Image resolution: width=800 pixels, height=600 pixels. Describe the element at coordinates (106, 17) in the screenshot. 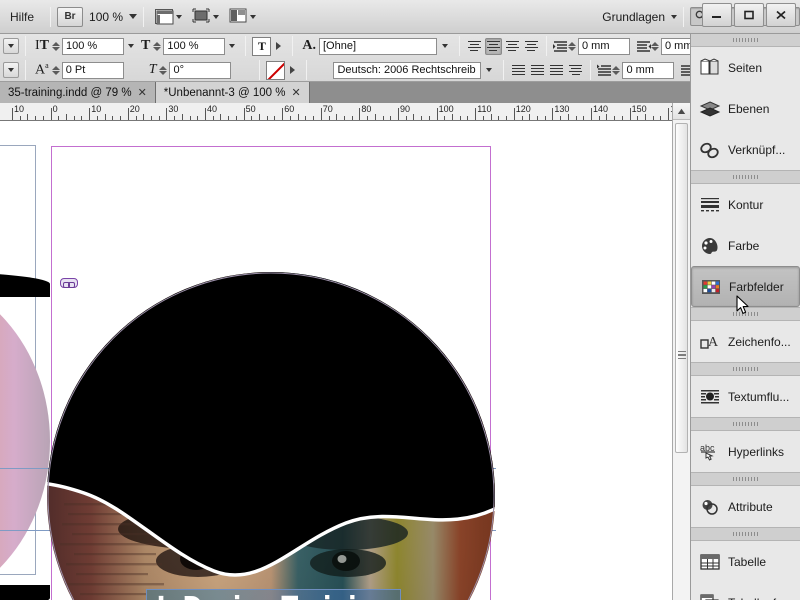

I see `zoom-level-value: 100 %` at that location.